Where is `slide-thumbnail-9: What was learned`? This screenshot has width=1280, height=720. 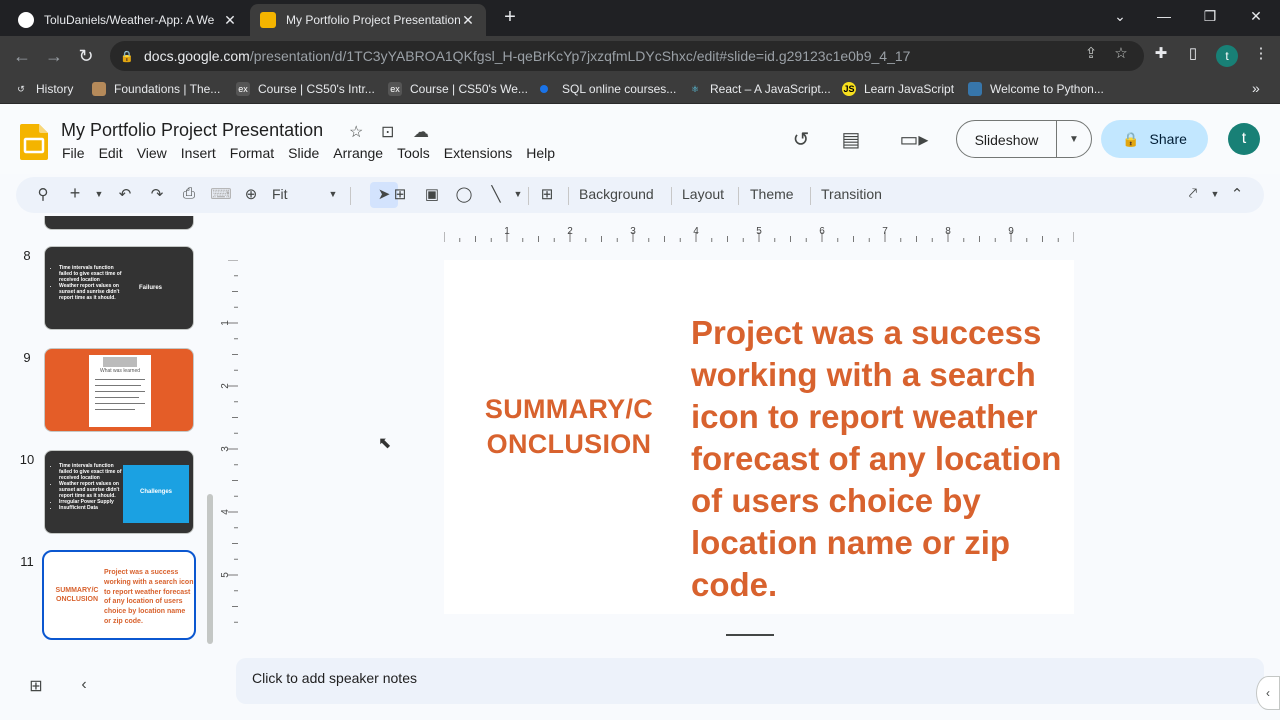
slide-thumbnail-9: What was learned is located at coordinates (119, 390).